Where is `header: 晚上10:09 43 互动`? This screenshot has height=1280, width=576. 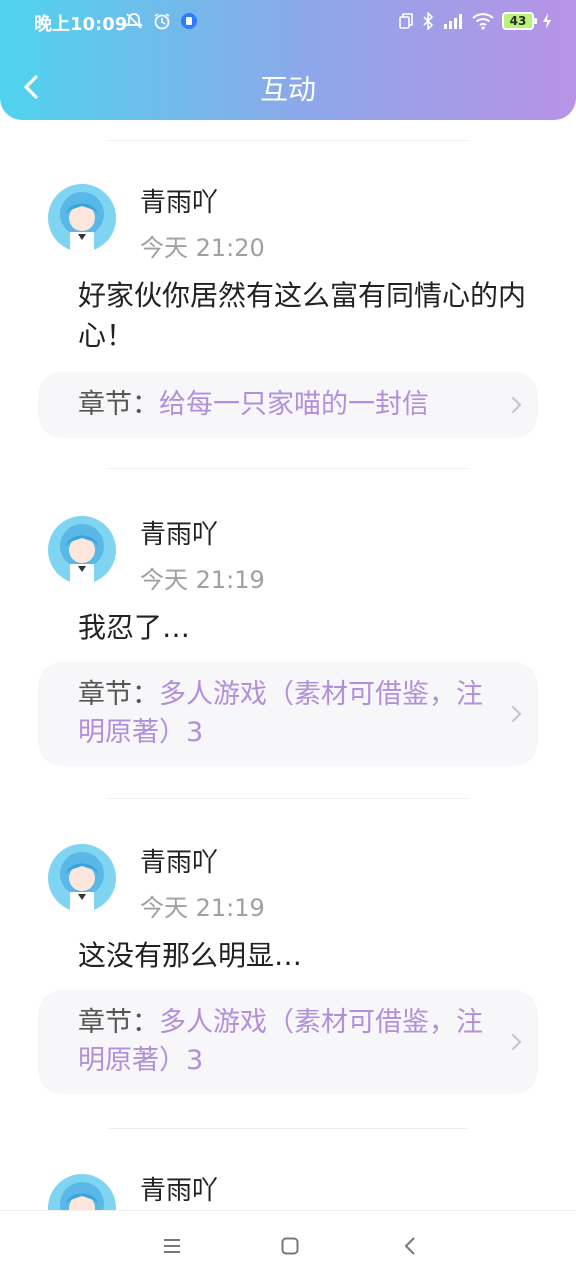
header: 晚上10:09 43 互动 is located at coordinates (288, 60).